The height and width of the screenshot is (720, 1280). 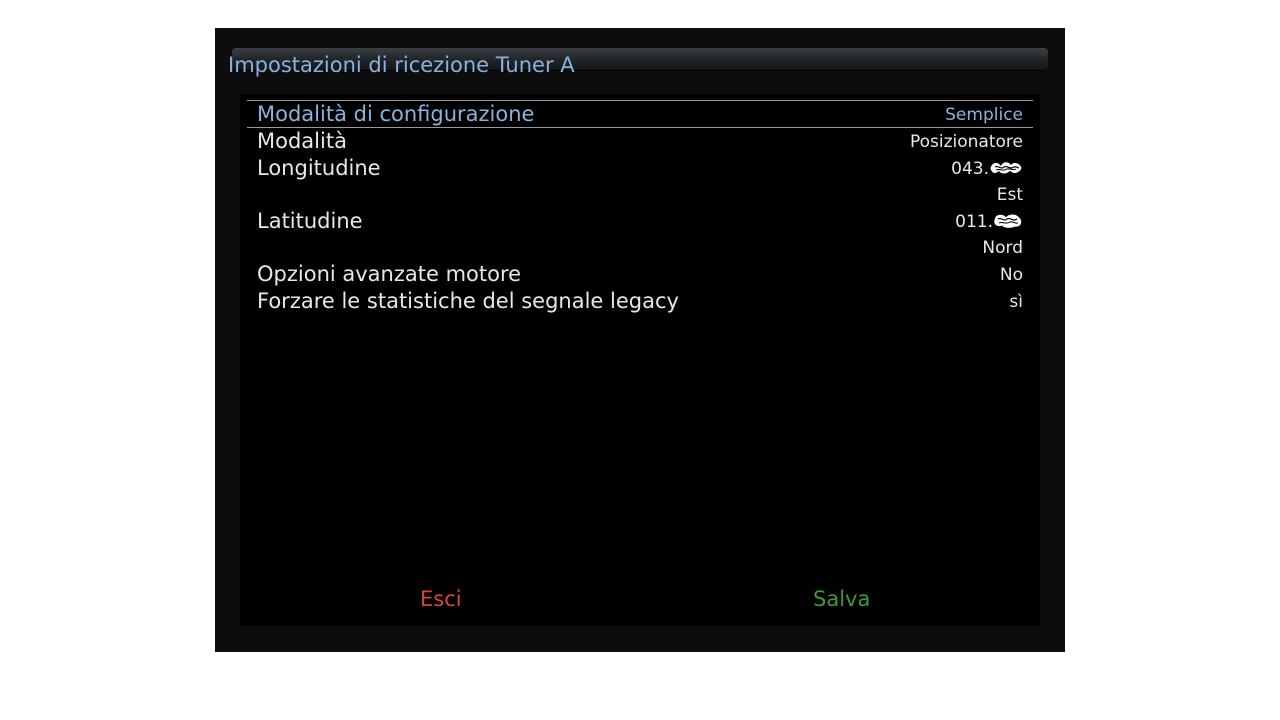 I want to click on setting-row-configuration-mode: Modalità di configurazione Semplice, so click(x=640, y=114).